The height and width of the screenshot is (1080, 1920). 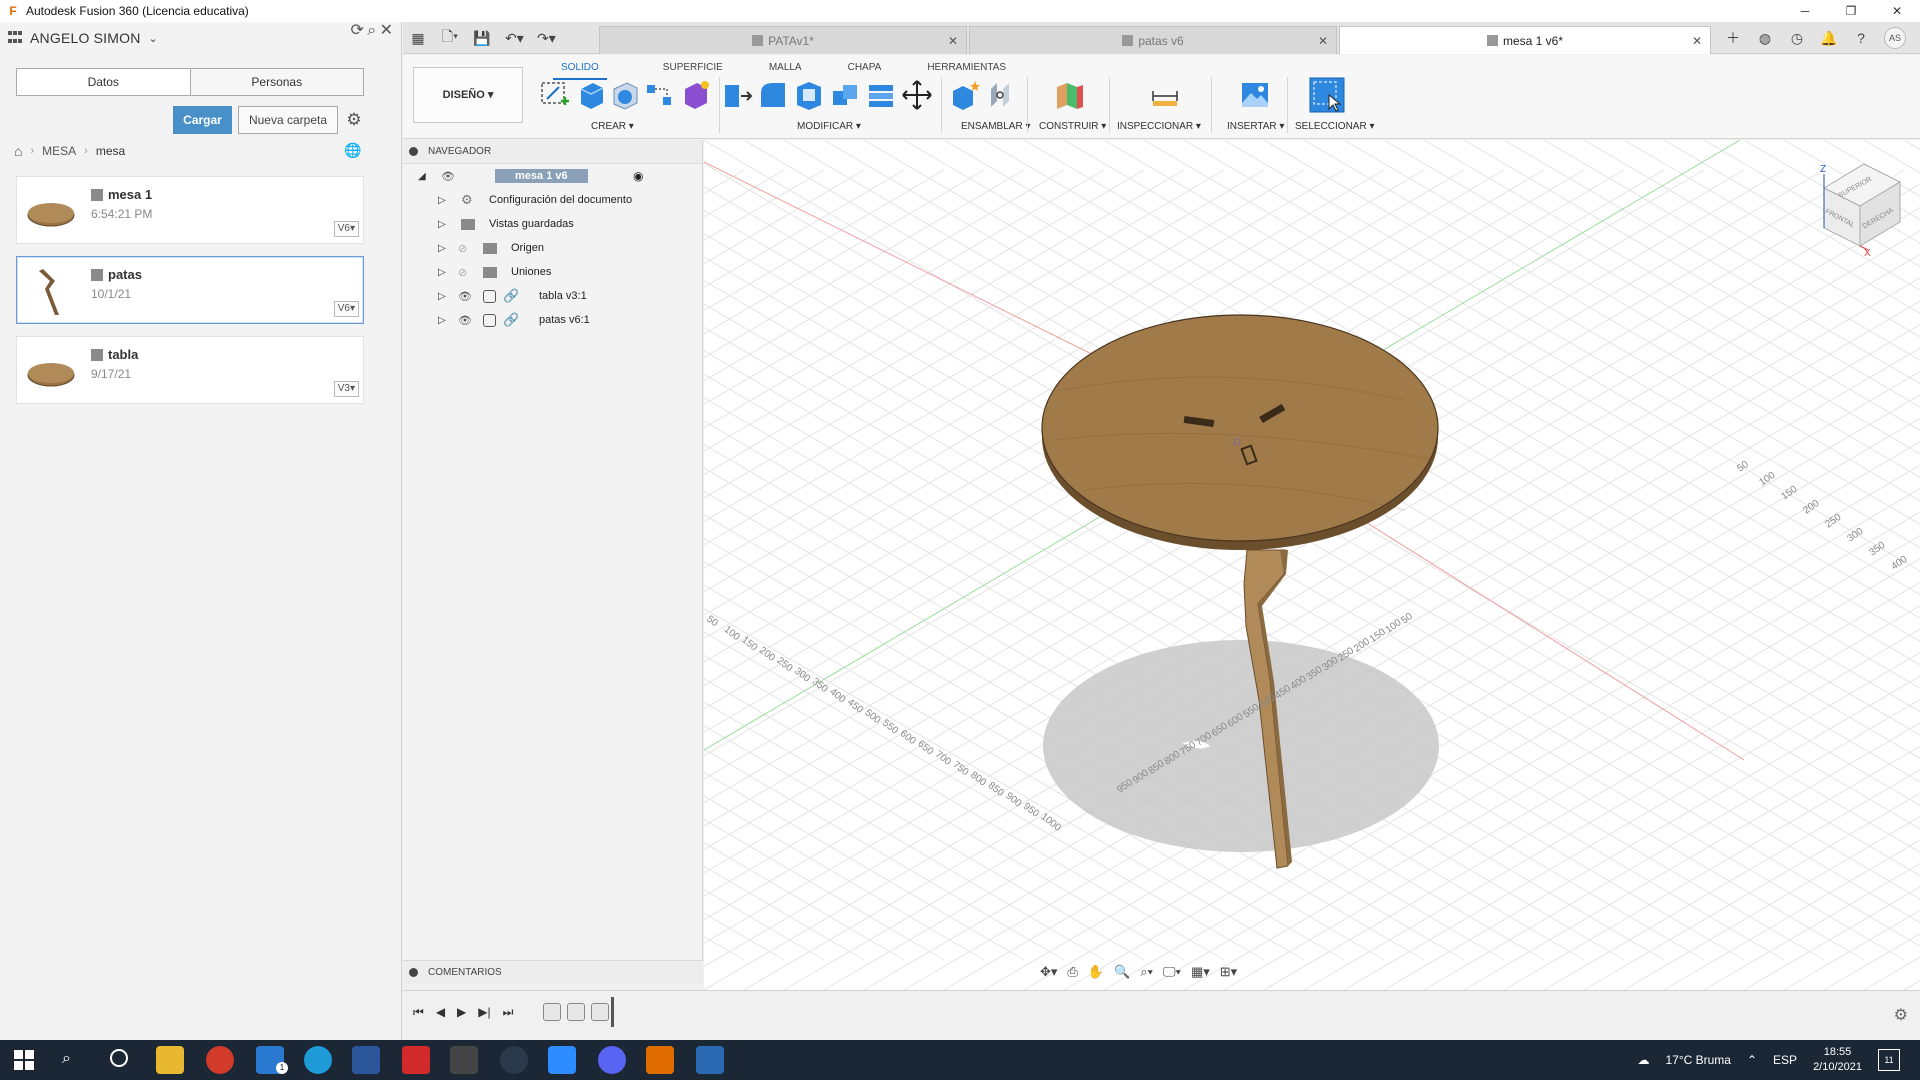 I want to click on press-pull-icon, so click(x=737, y=95).